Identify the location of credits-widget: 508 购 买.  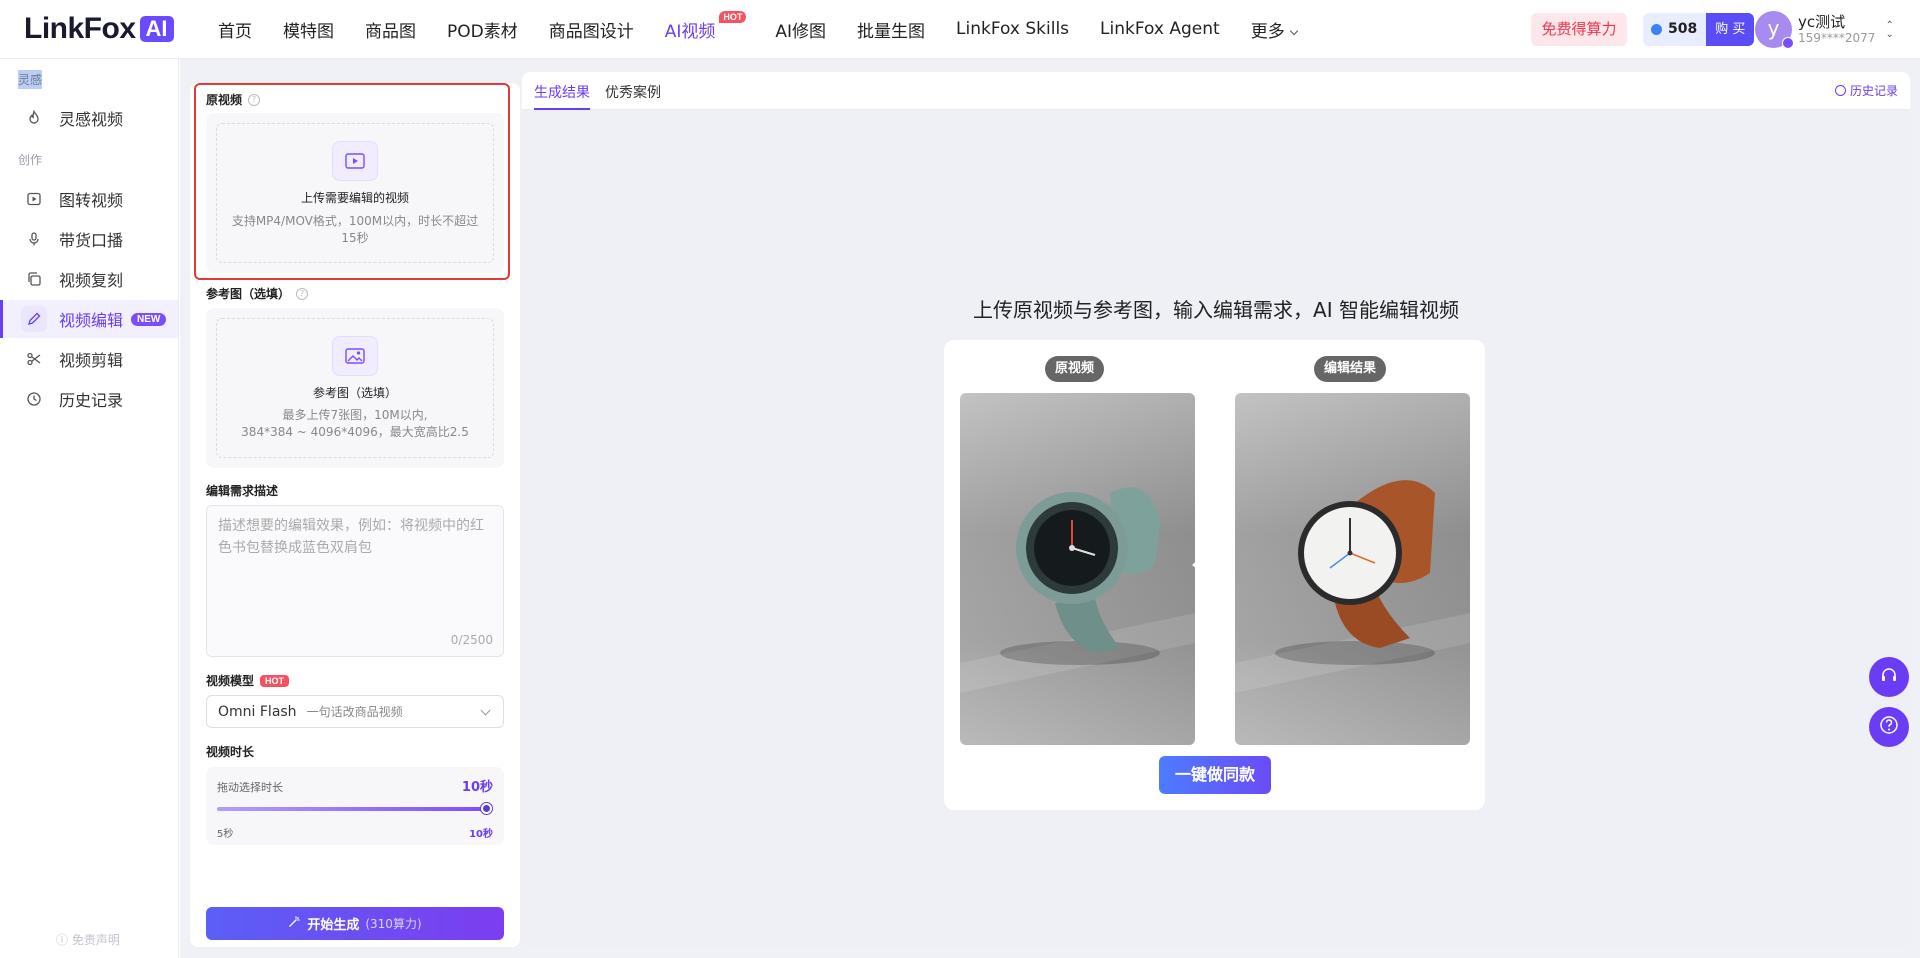
(1699, 29).